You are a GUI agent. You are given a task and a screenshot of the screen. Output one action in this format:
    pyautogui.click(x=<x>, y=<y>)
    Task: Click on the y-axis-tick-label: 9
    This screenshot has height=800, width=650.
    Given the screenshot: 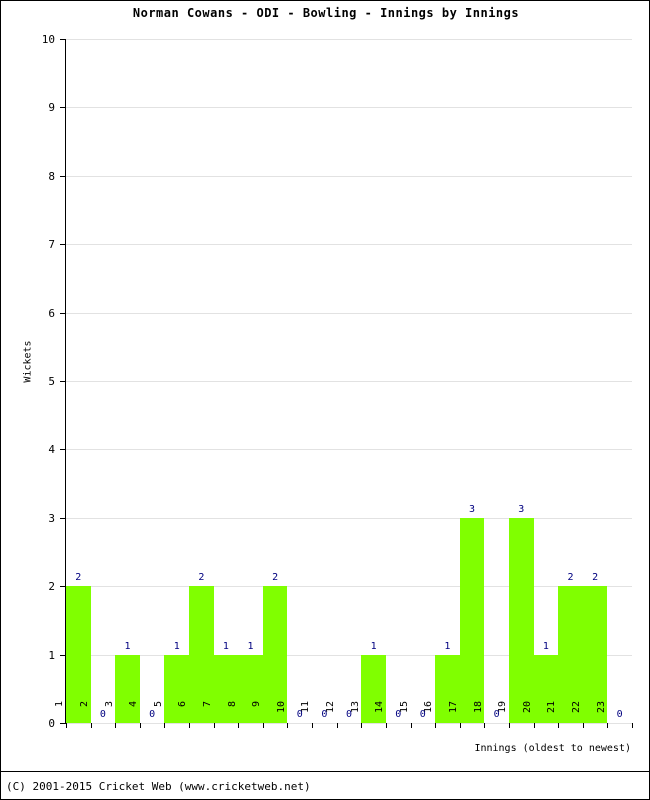 What is the action you would take?
    pyautogui.click(x=51, y=108)
    